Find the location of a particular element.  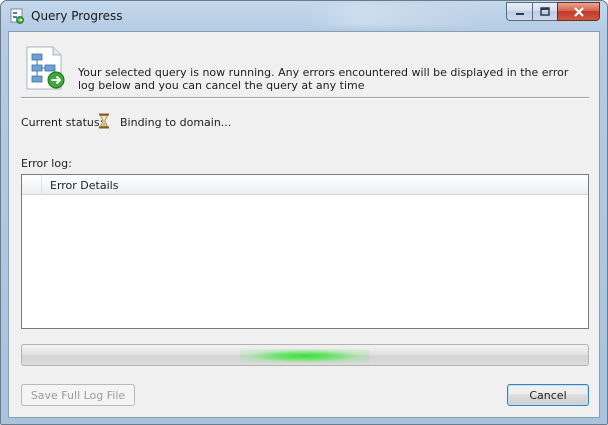

window-title: Query Progress is located at coordinates (77, 16).